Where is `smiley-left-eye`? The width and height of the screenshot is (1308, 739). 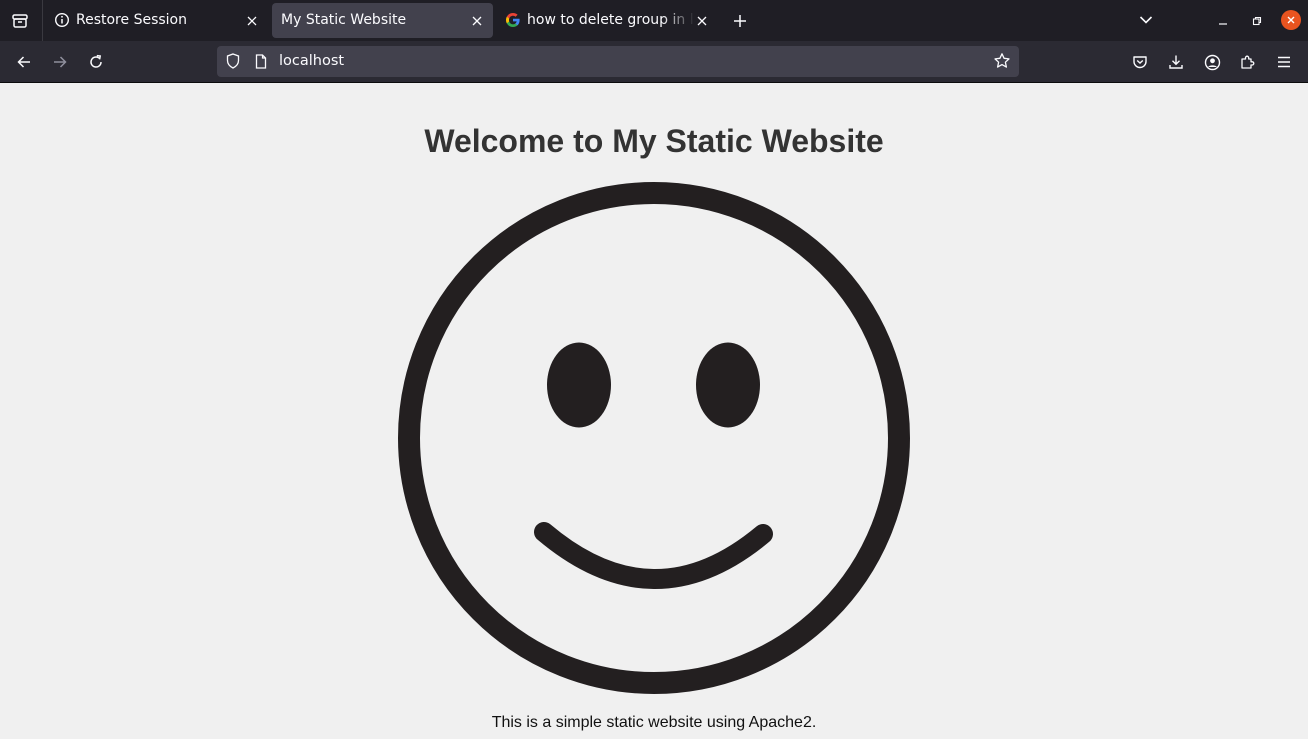
smiley-left-eye is located at coordinates (579, 385).